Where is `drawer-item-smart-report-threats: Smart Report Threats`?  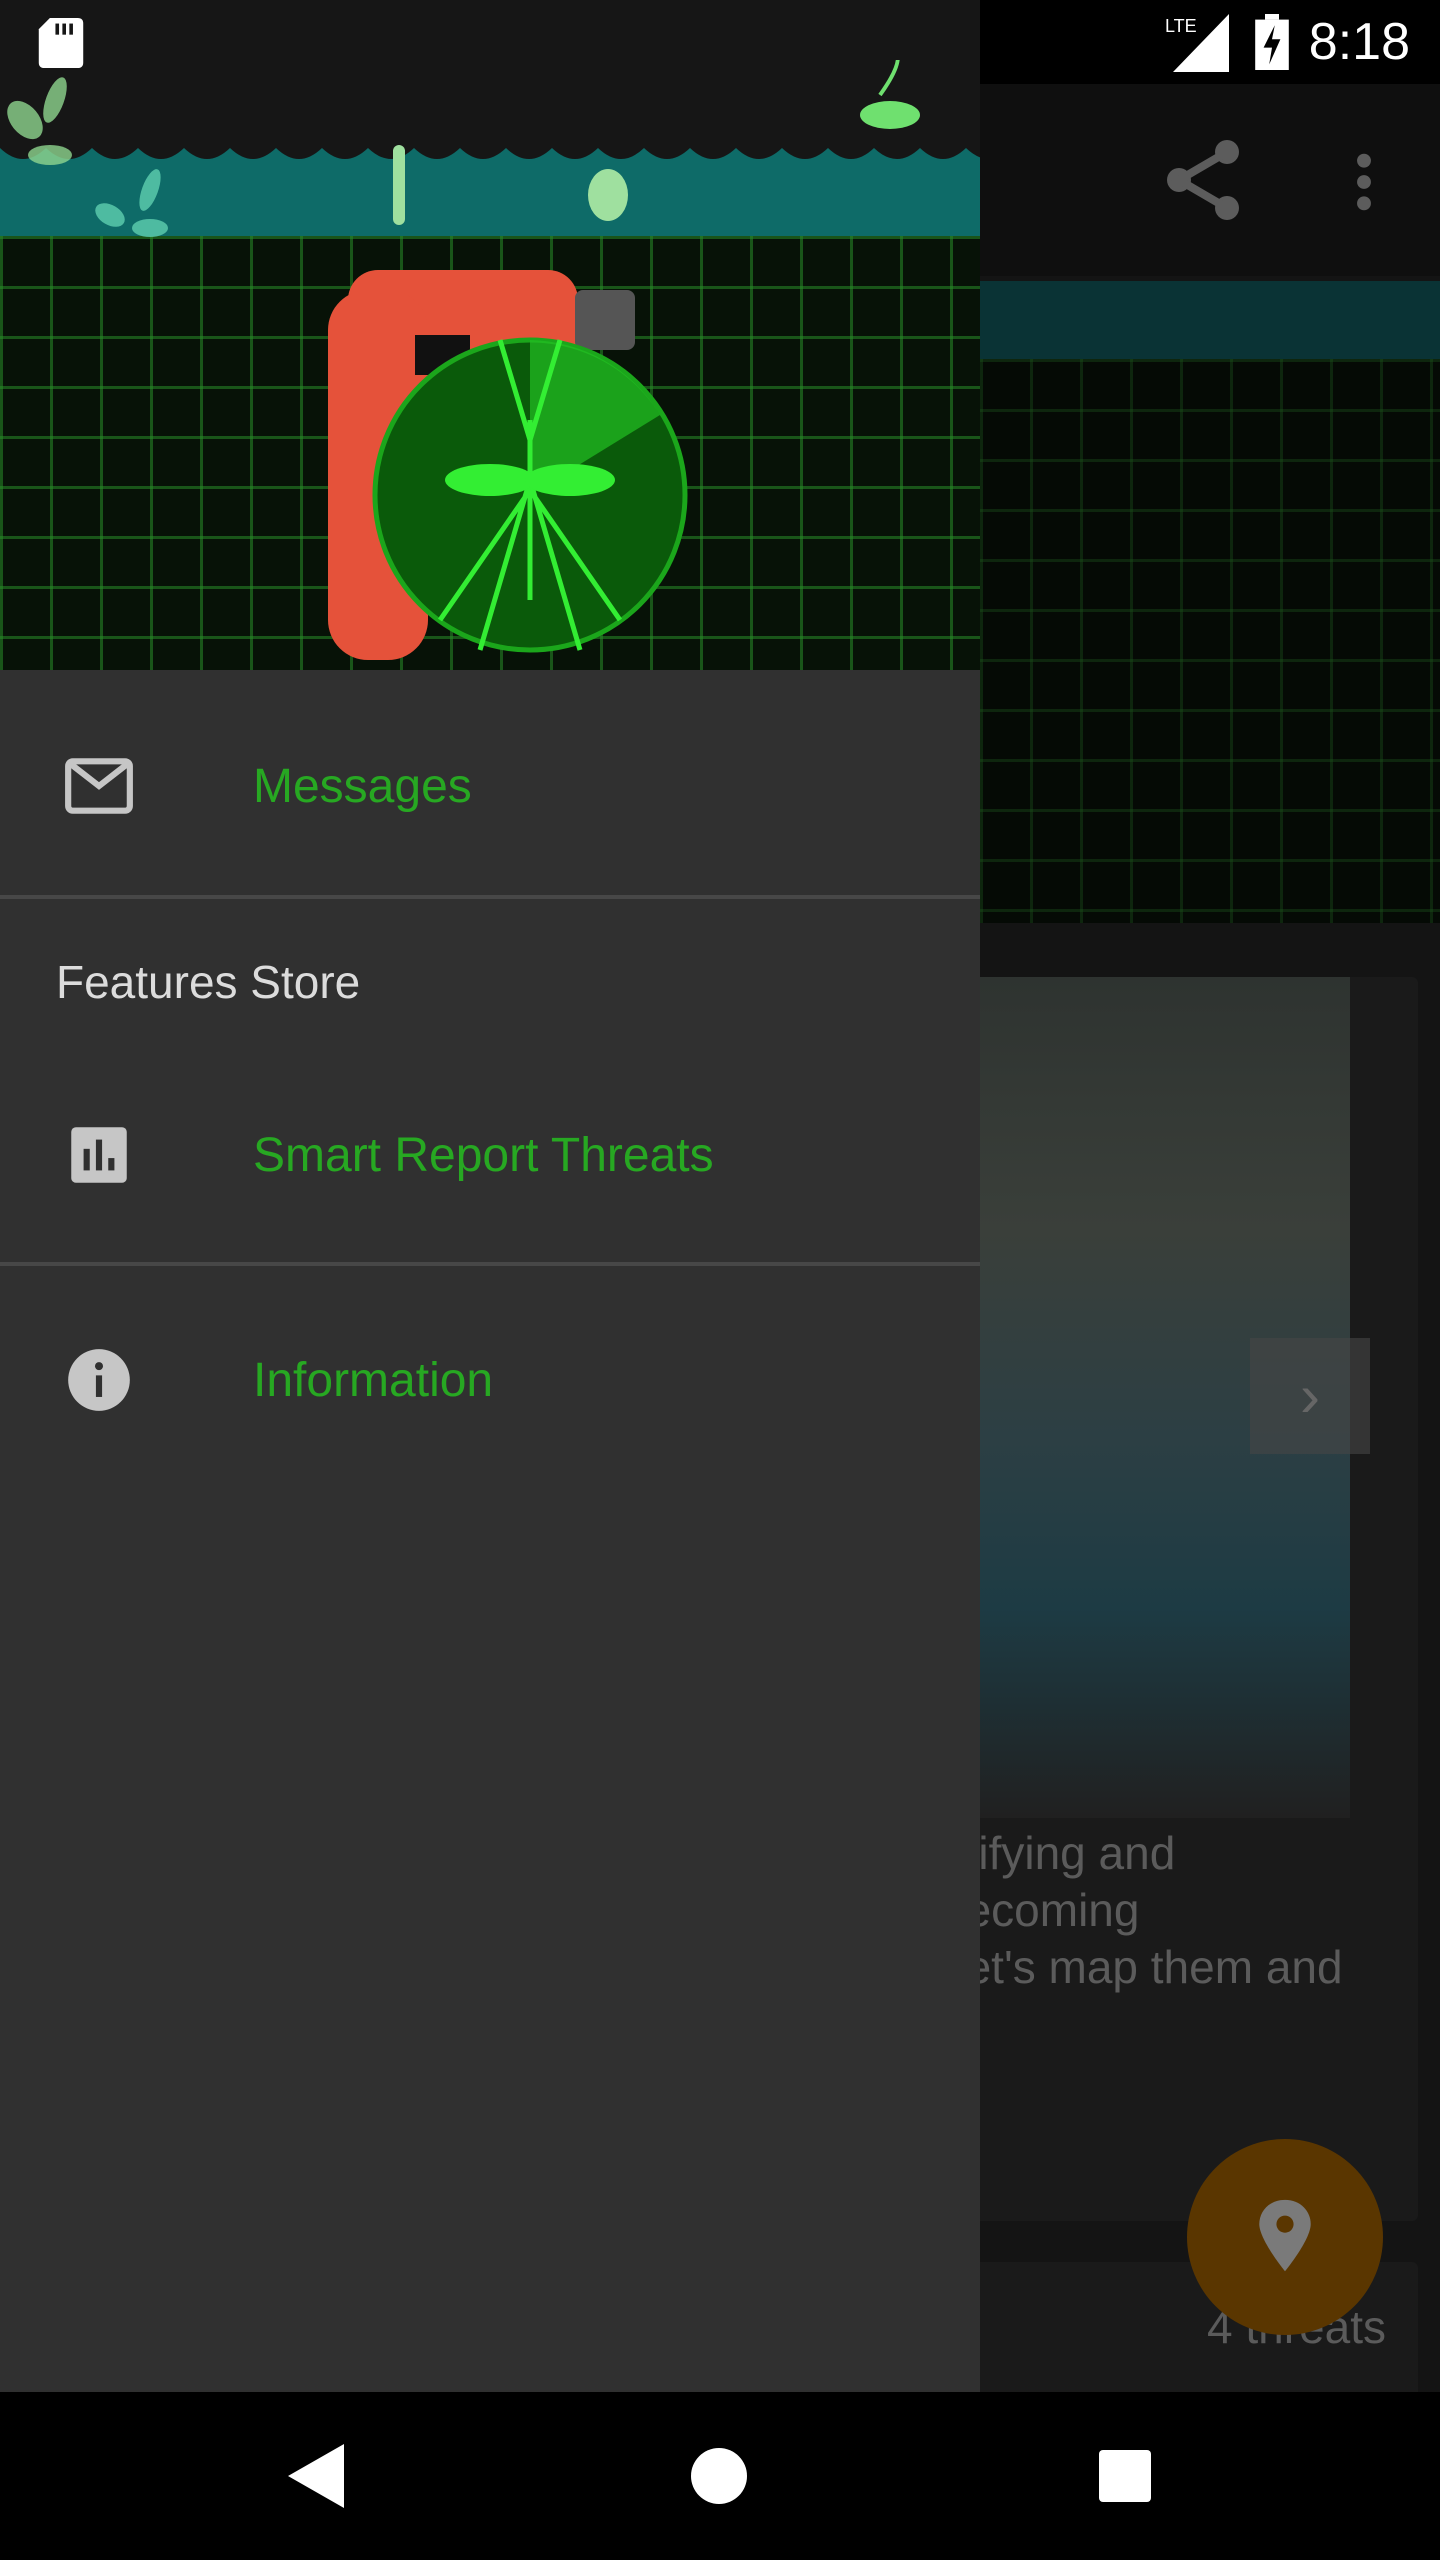
drawer-item-smart-report-threats: Smart Report Threats is located at coordinates (490, 1155).